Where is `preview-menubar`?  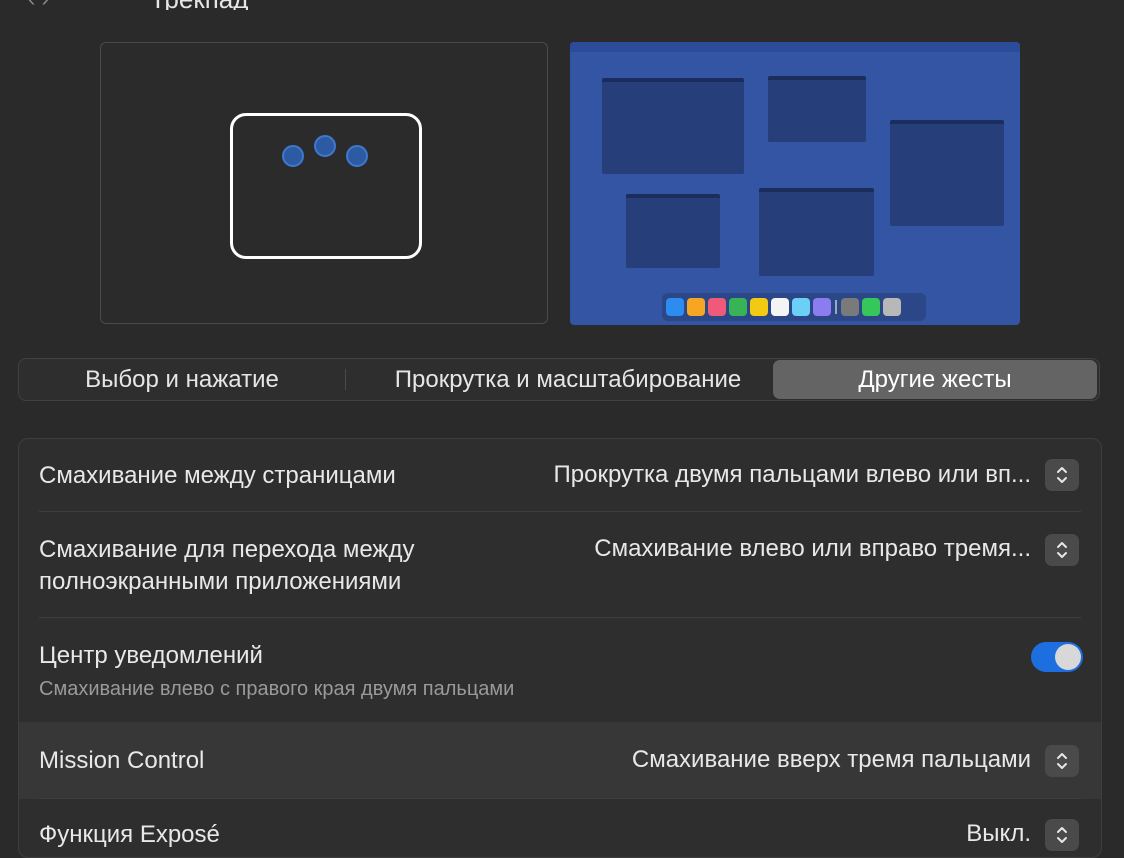
preview-menubar is located at coordinates (795, 47).